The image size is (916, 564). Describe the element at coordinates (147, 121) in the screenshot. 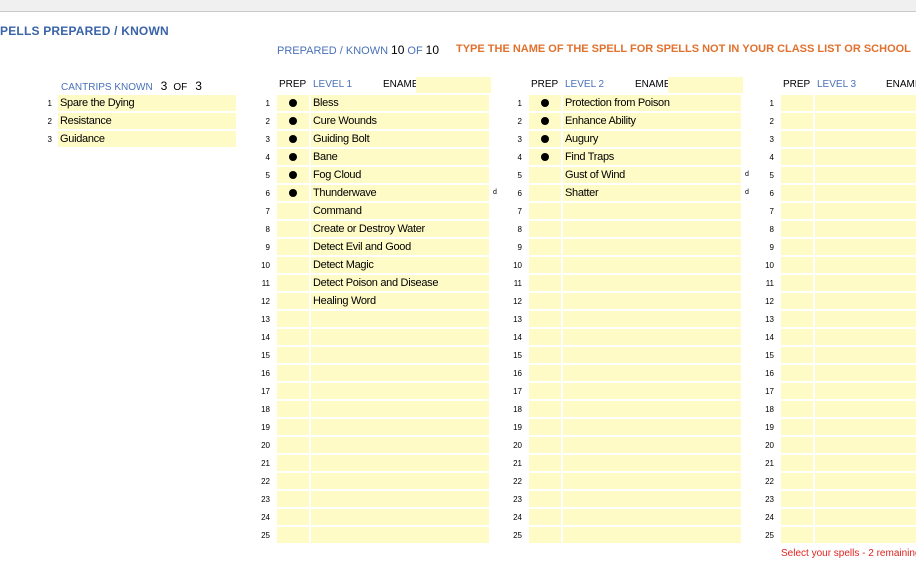

I see `cantrip-name-field: Resistance` at that location.